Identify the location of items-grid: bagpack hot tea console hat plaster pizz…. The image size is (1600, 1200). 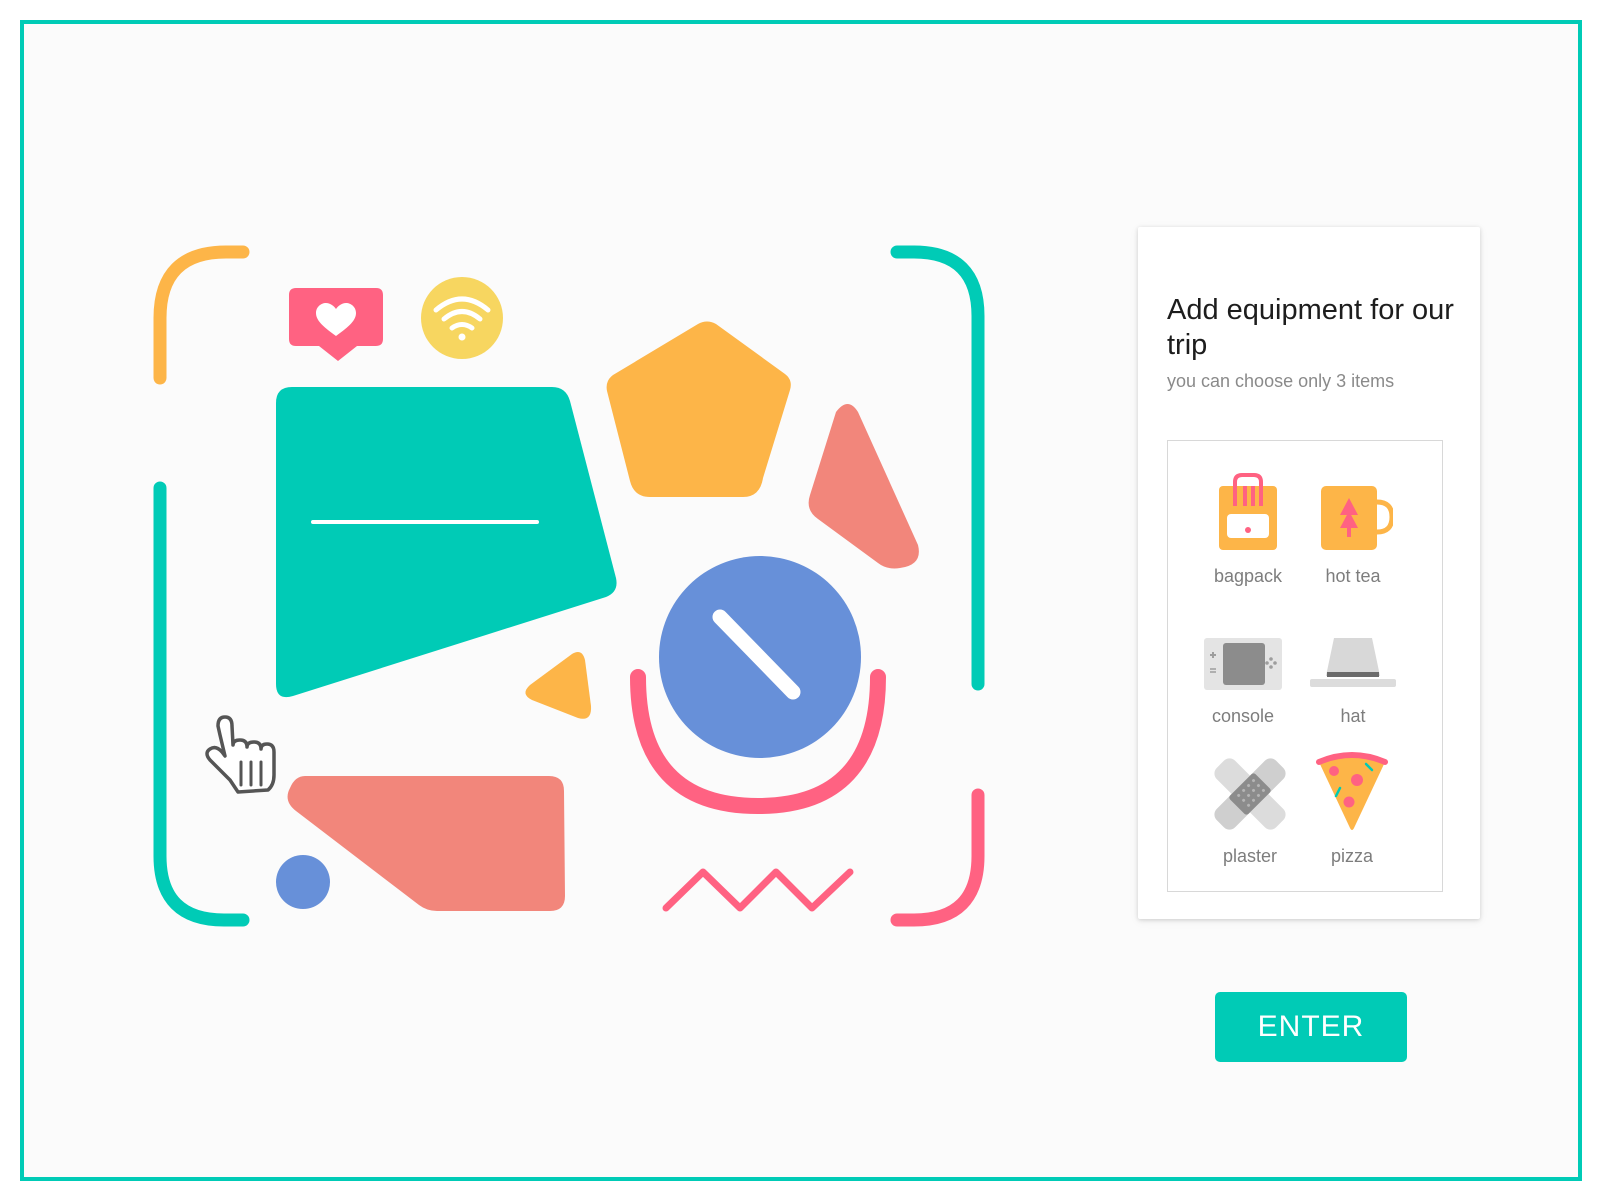
(1305, 666).